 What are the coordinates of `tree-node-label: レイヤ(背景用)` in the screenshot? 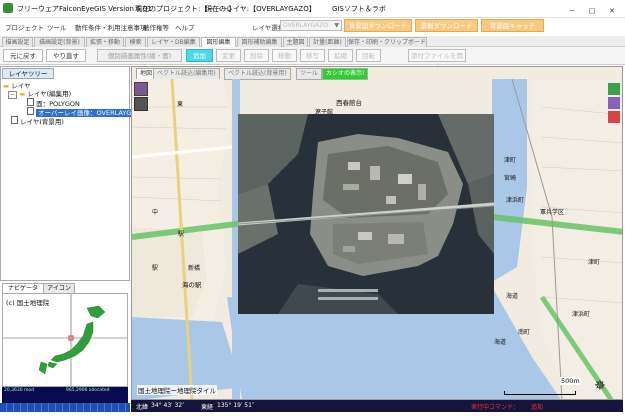 It's located at (42, 122).